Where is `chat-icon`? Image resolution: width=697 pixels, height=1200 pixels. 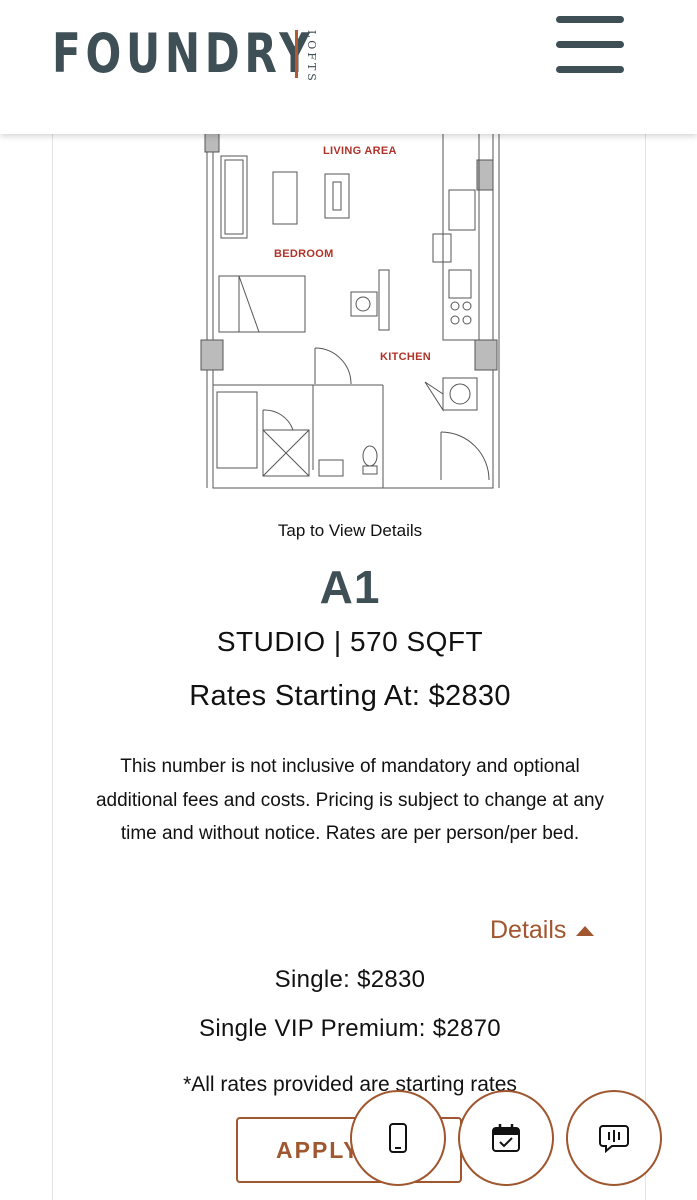
chat-icon is located at coordinates (614, 1139).